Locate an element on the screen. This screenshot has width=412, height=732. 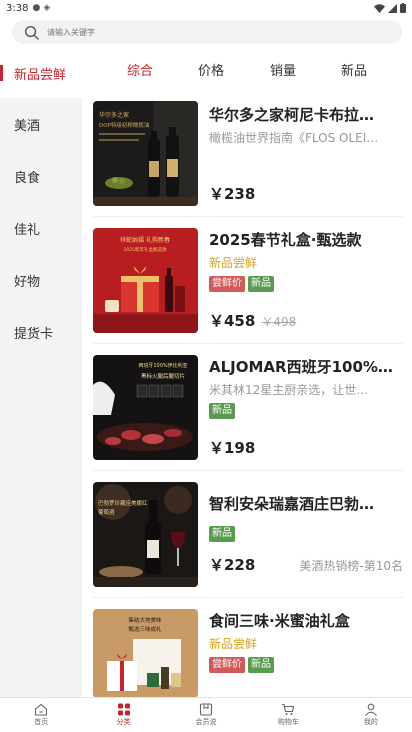
price-row: ￥238 is located at coordinates (306, 193).